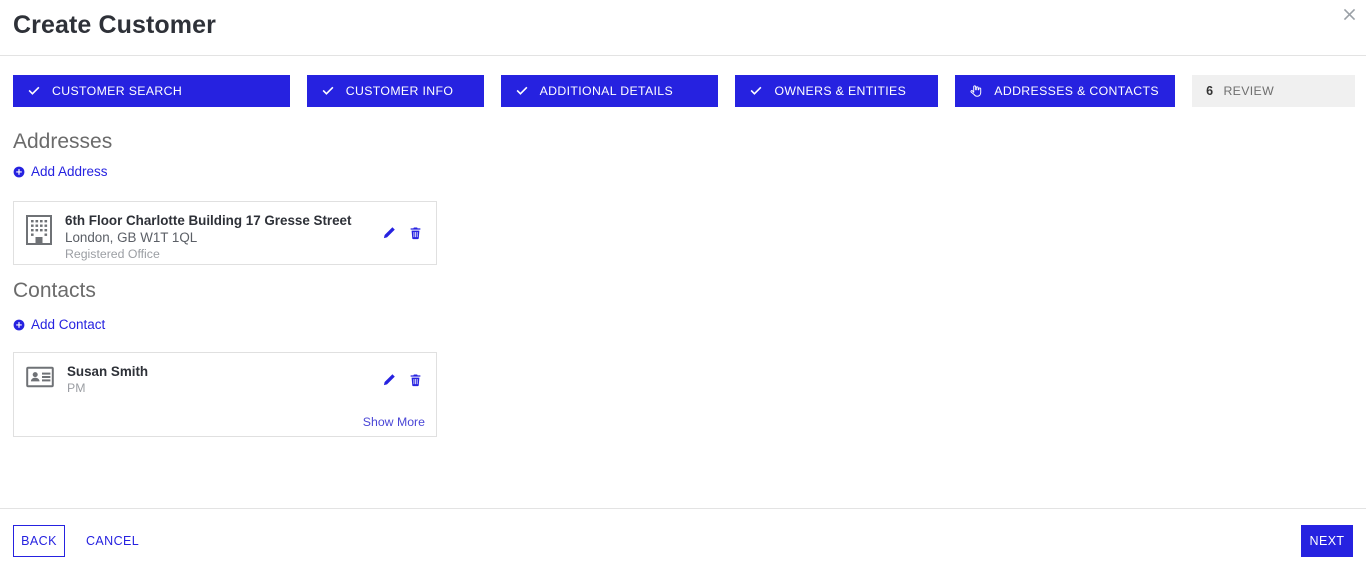 The width and height of the screenshot is (1366, 568). What do you see at coordinates (402, 235) in the screenshot?
I see `address-card-actions` at bounding box center [402, 235].